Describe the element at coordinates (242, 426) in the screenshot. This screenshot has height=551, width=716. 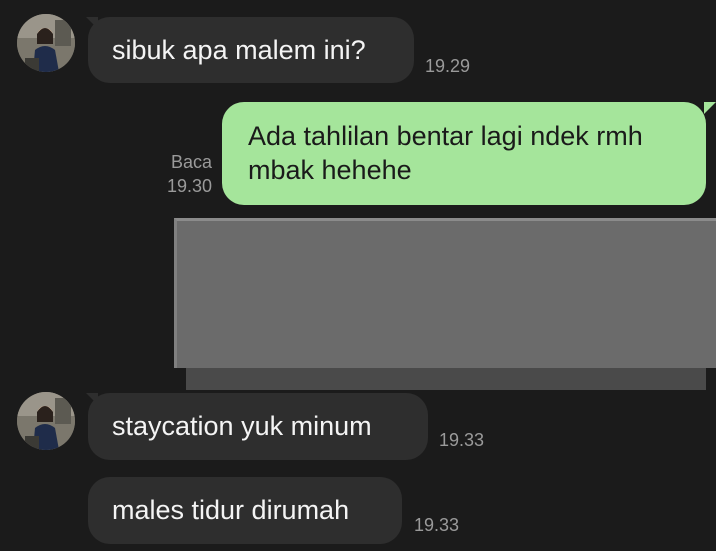
I see `message-text: staycation yuk minum` at that location.